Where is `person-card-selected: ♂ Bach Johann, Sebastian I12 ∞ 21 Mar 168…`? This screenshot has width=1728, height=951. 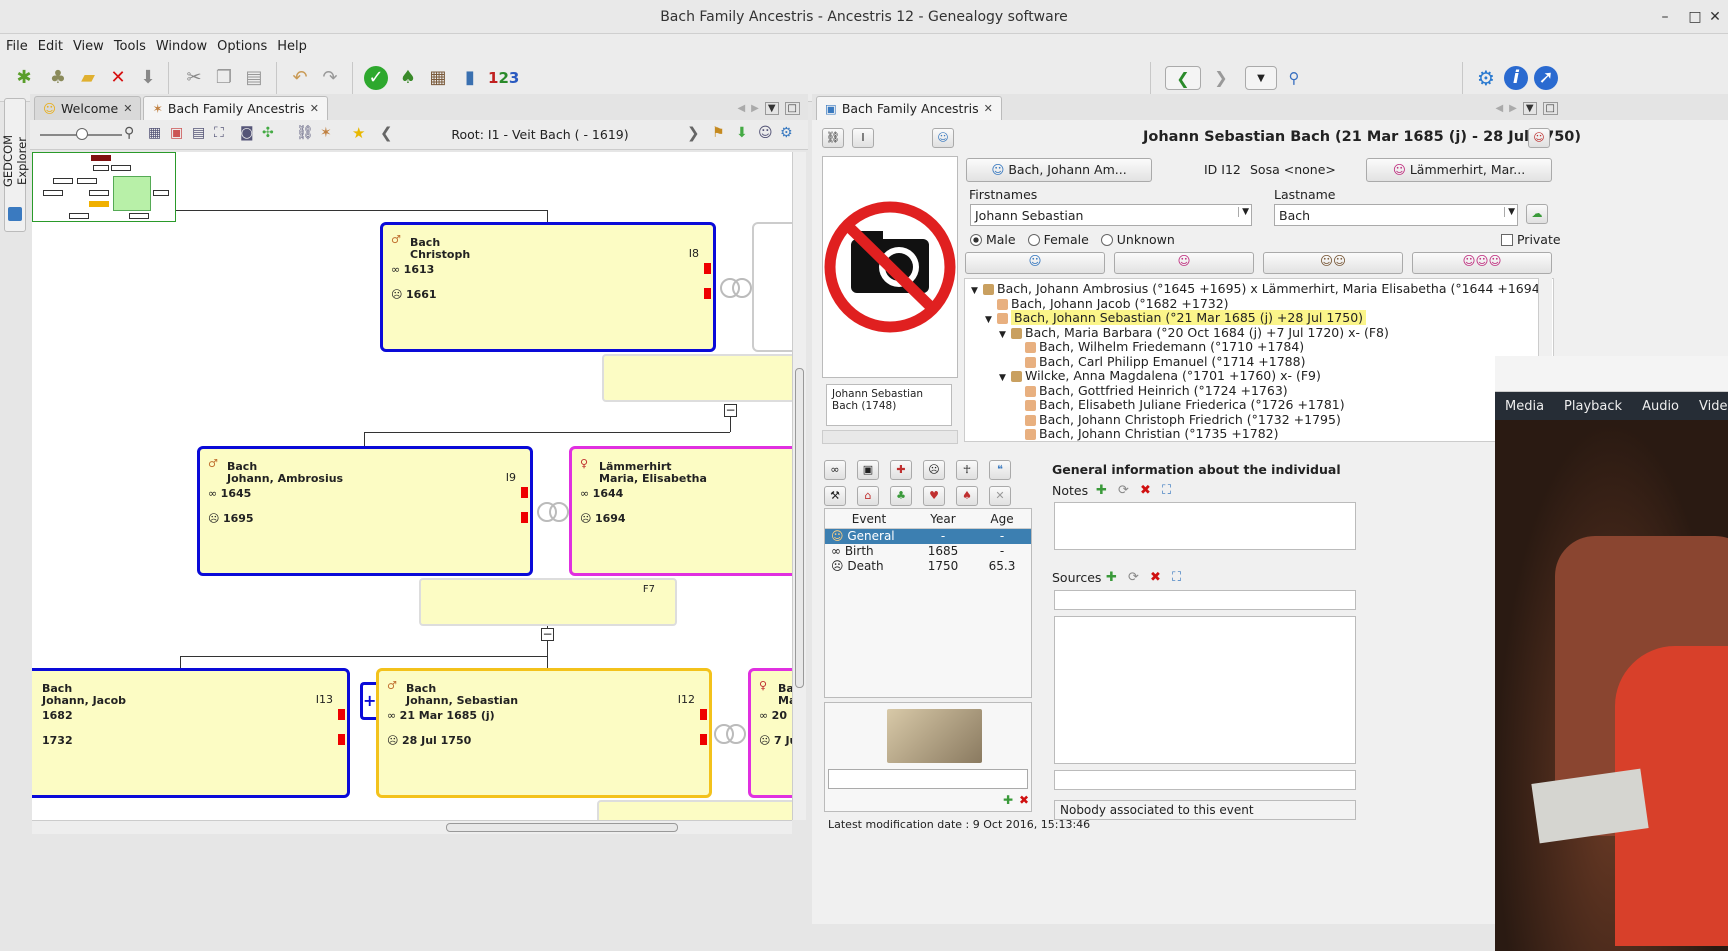 person-card-selected: ♂ Bach Johann, Sebastian I12 ∞ 21 Mar 168… is located at coordinates (544, 733).